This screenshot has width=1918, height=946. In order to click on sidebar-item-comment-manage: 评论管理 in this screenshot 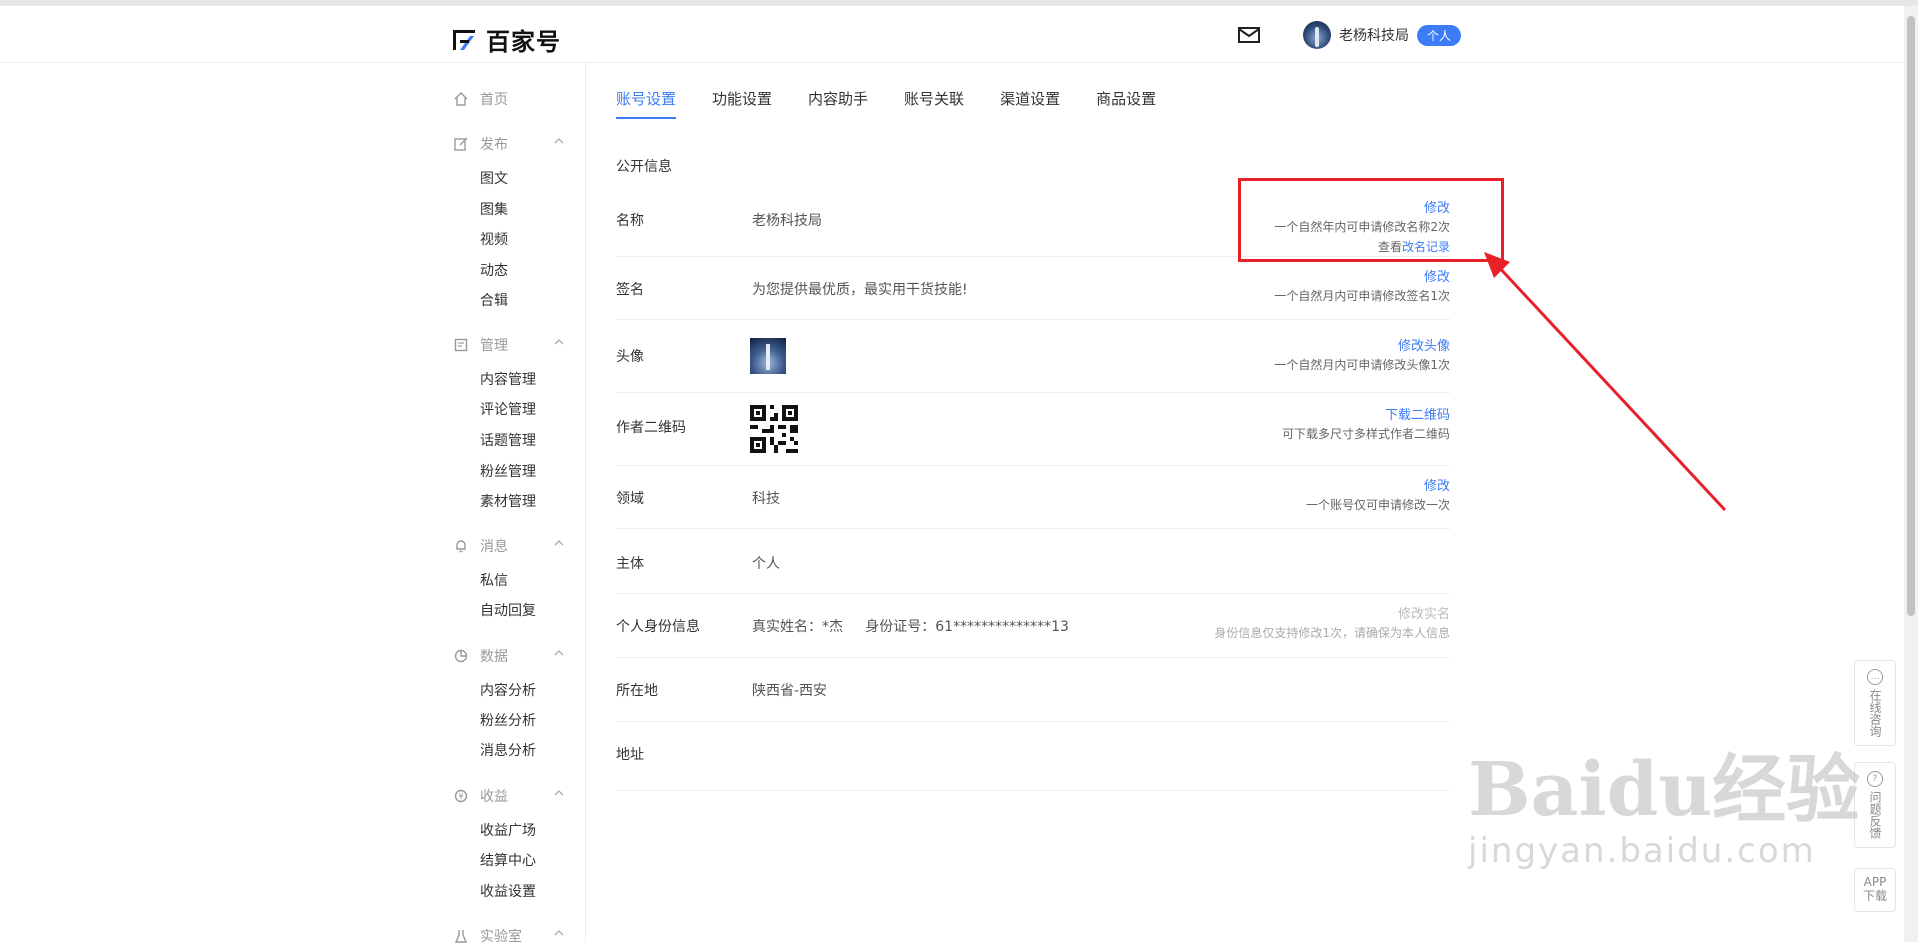, I will do `click(508, 409)`.